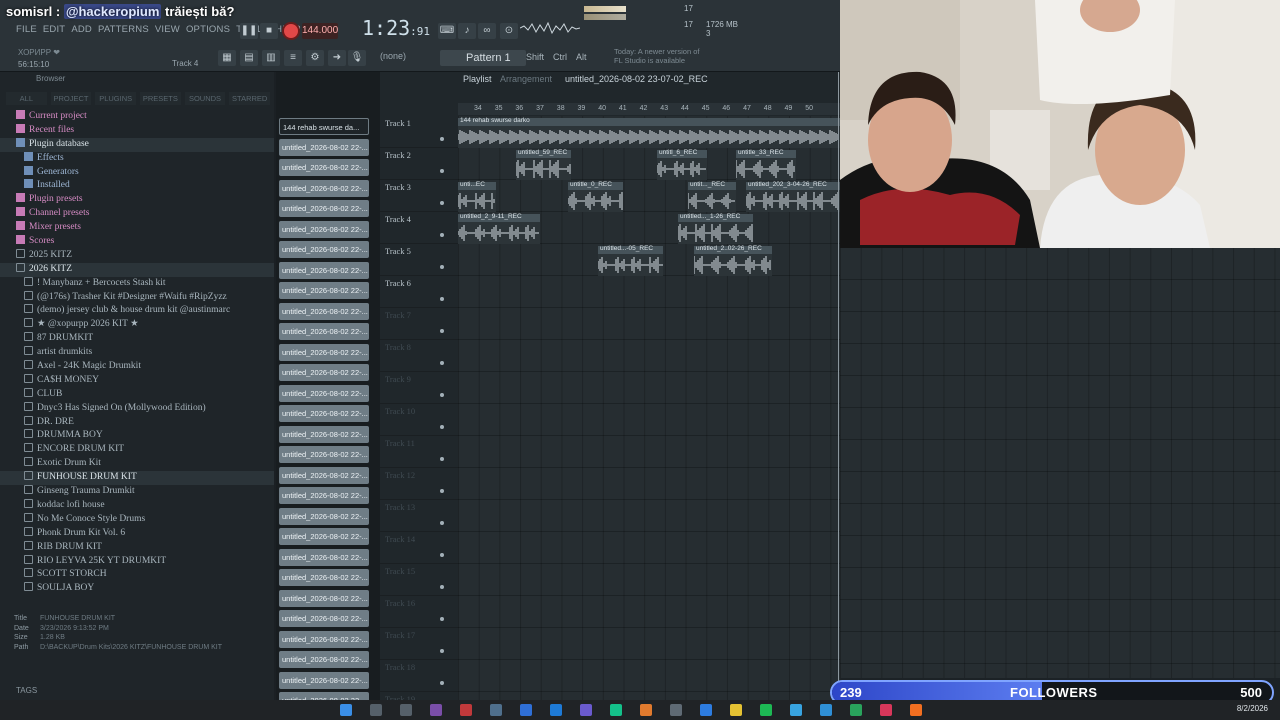  I want to click on search-icon, so click(376, 710).